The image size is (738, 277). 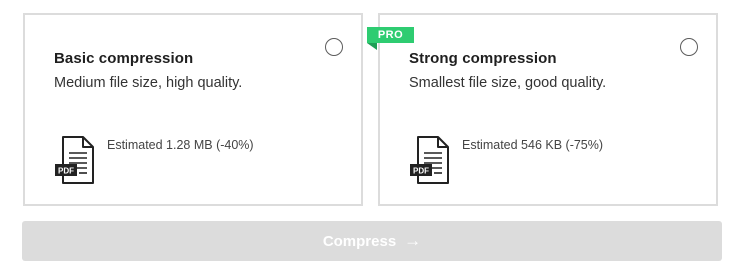 I want to click on option-title: Basic compression, so click(x=124, y=58).